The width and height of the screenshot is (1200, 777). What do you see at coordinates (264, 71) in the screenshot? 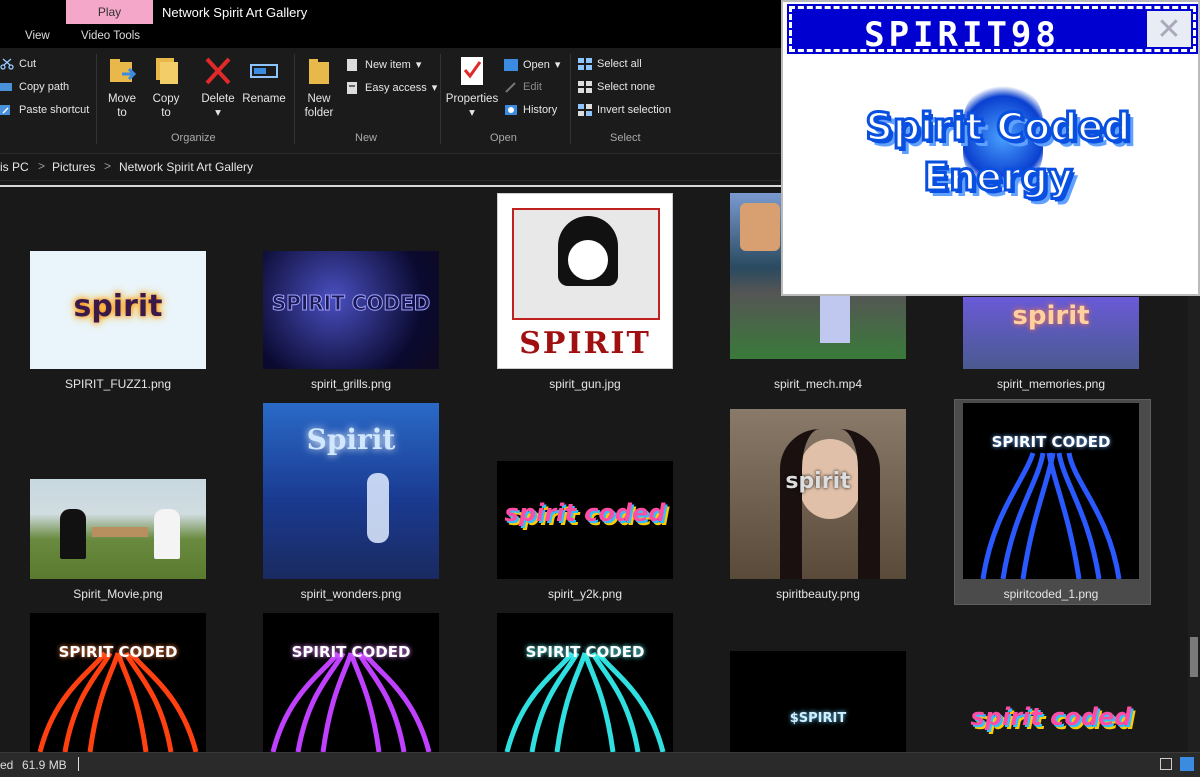
I see `rename-icon` at bounding box center [264, 71].